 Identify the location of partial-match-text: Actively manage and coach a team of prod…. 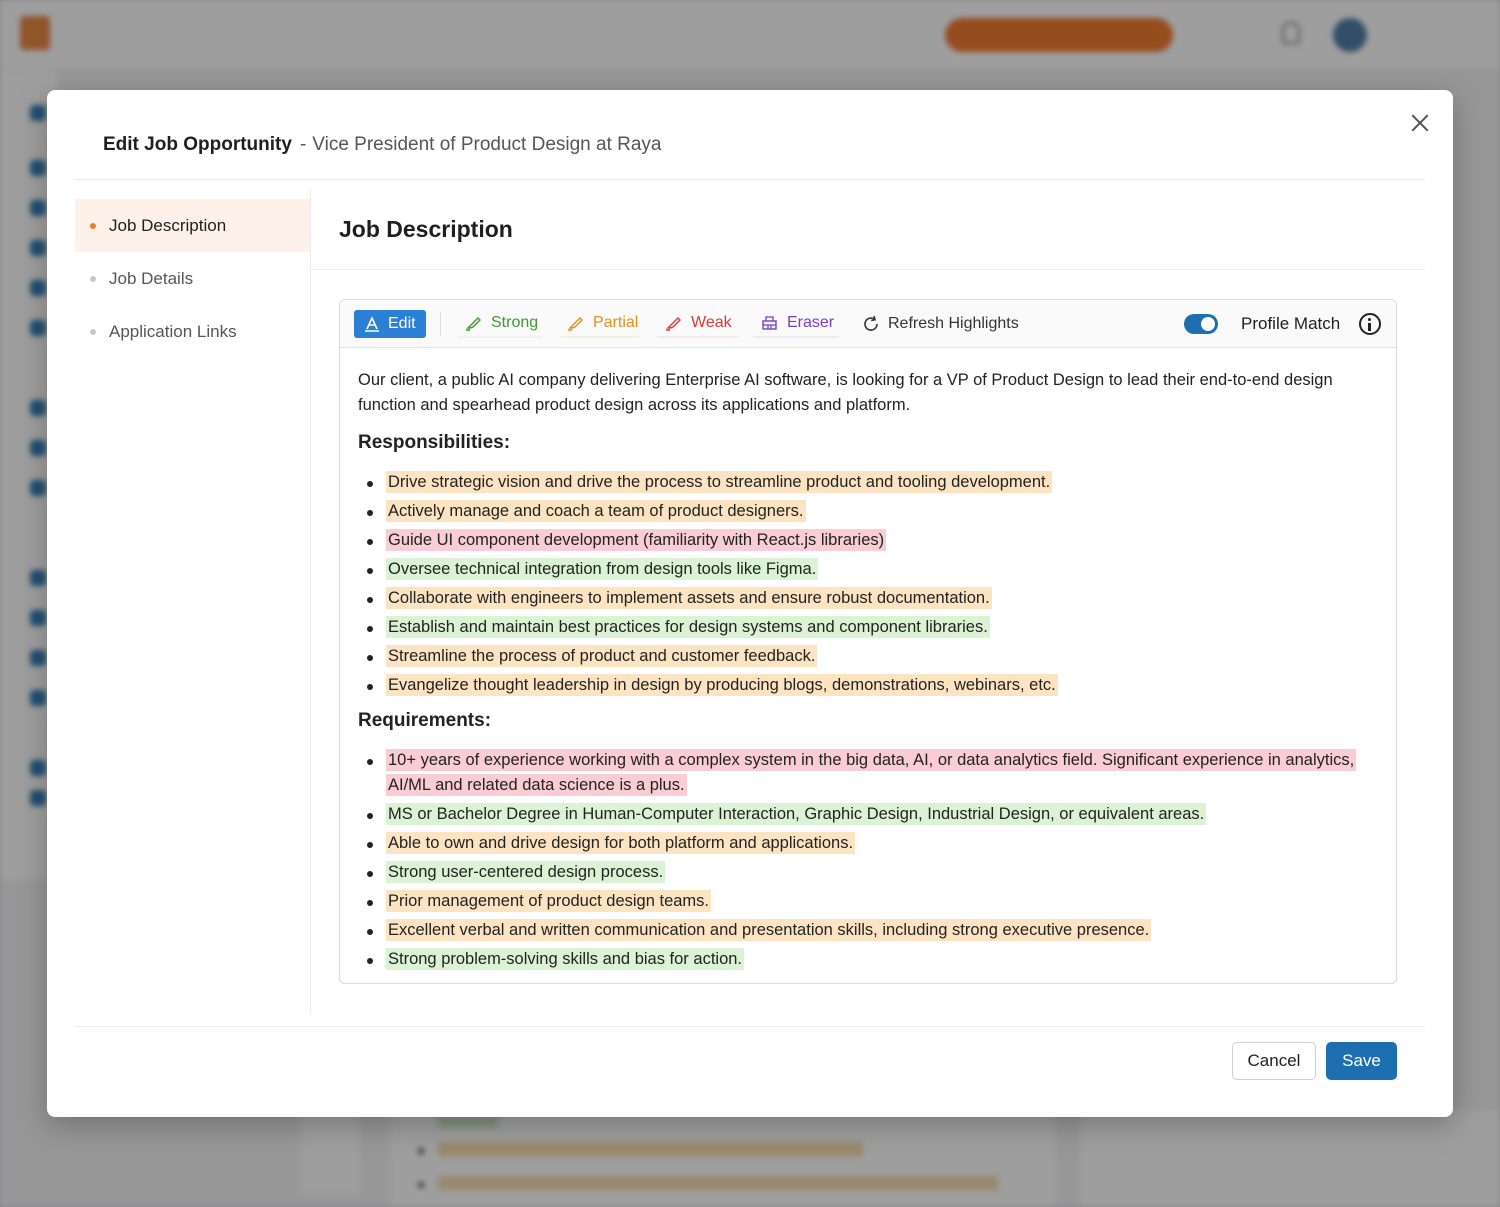
(596, 511).